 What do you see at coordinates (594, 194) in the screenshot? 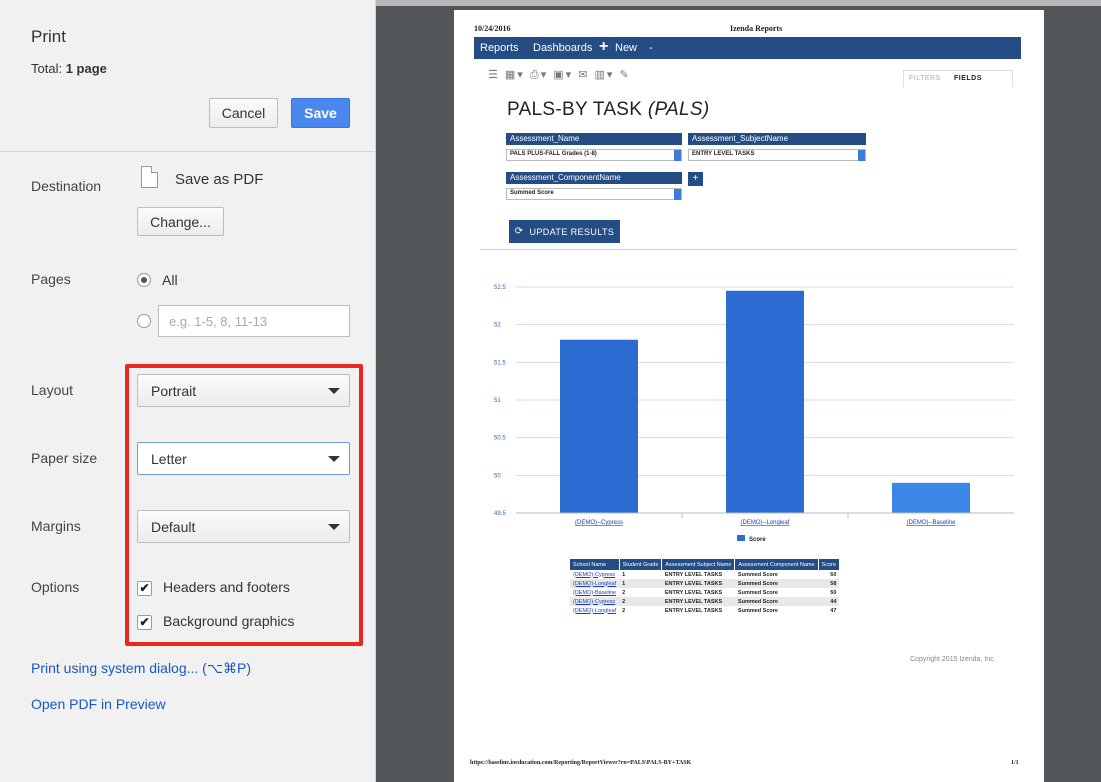
I see `filter-select: Summed Score` at bounding box center [594, 194].